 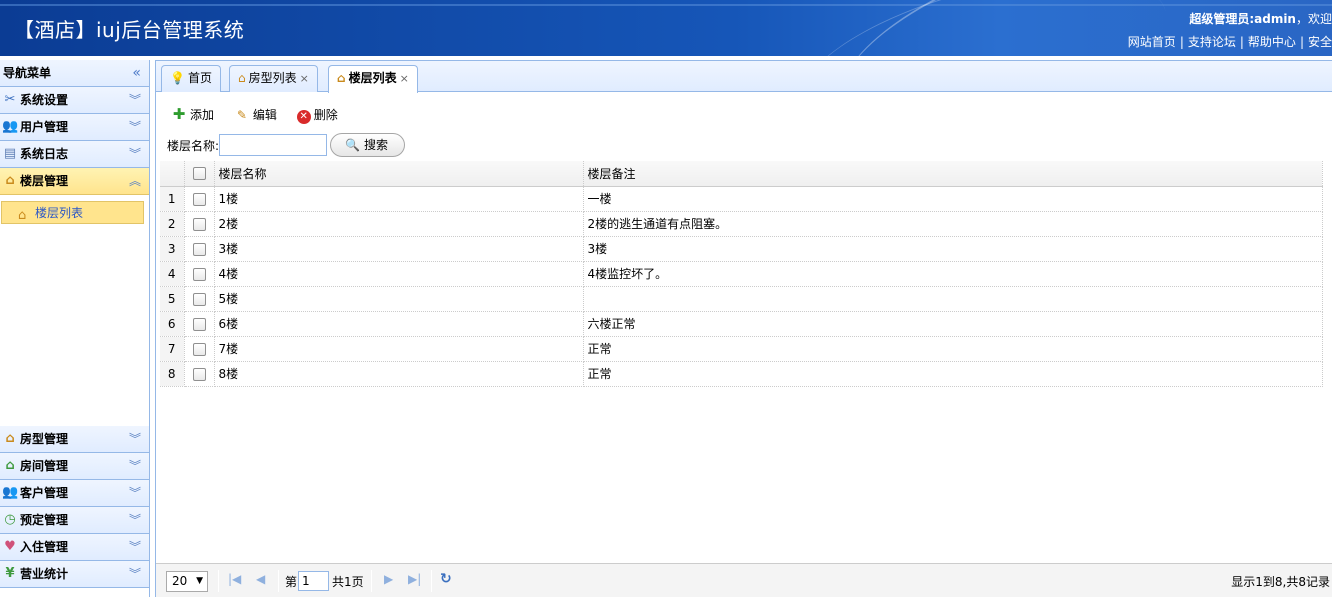 I want to click on log-icon: ▤, so click(x=10, y=153).